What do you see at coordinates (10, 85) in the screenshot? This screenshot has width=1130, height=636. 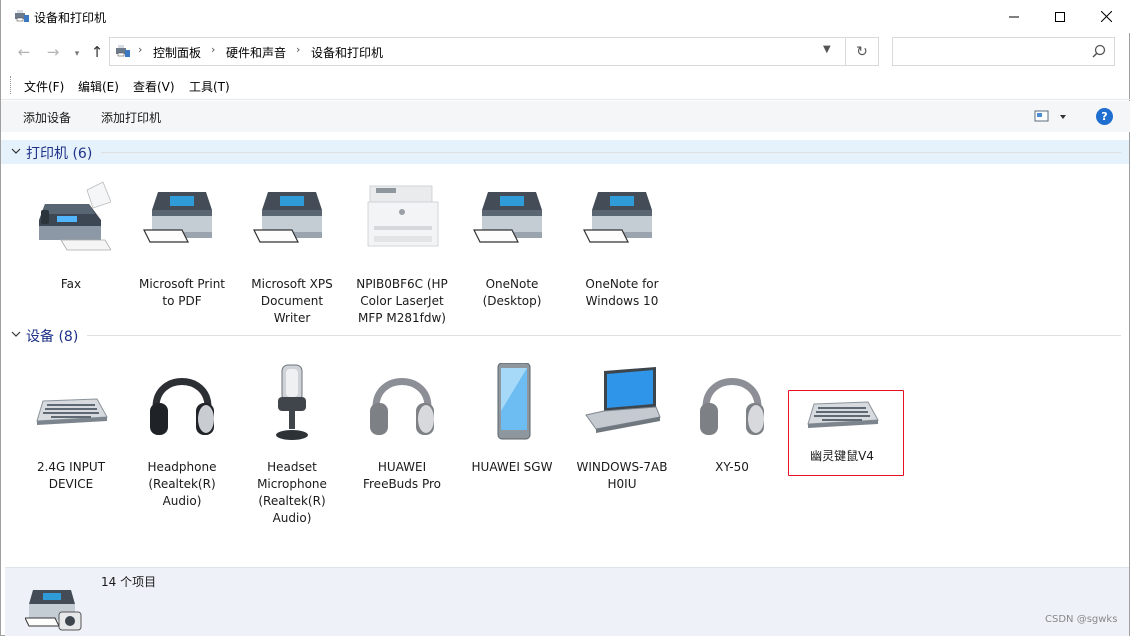 I see `menu-grip` at bounding box center [10, 85].